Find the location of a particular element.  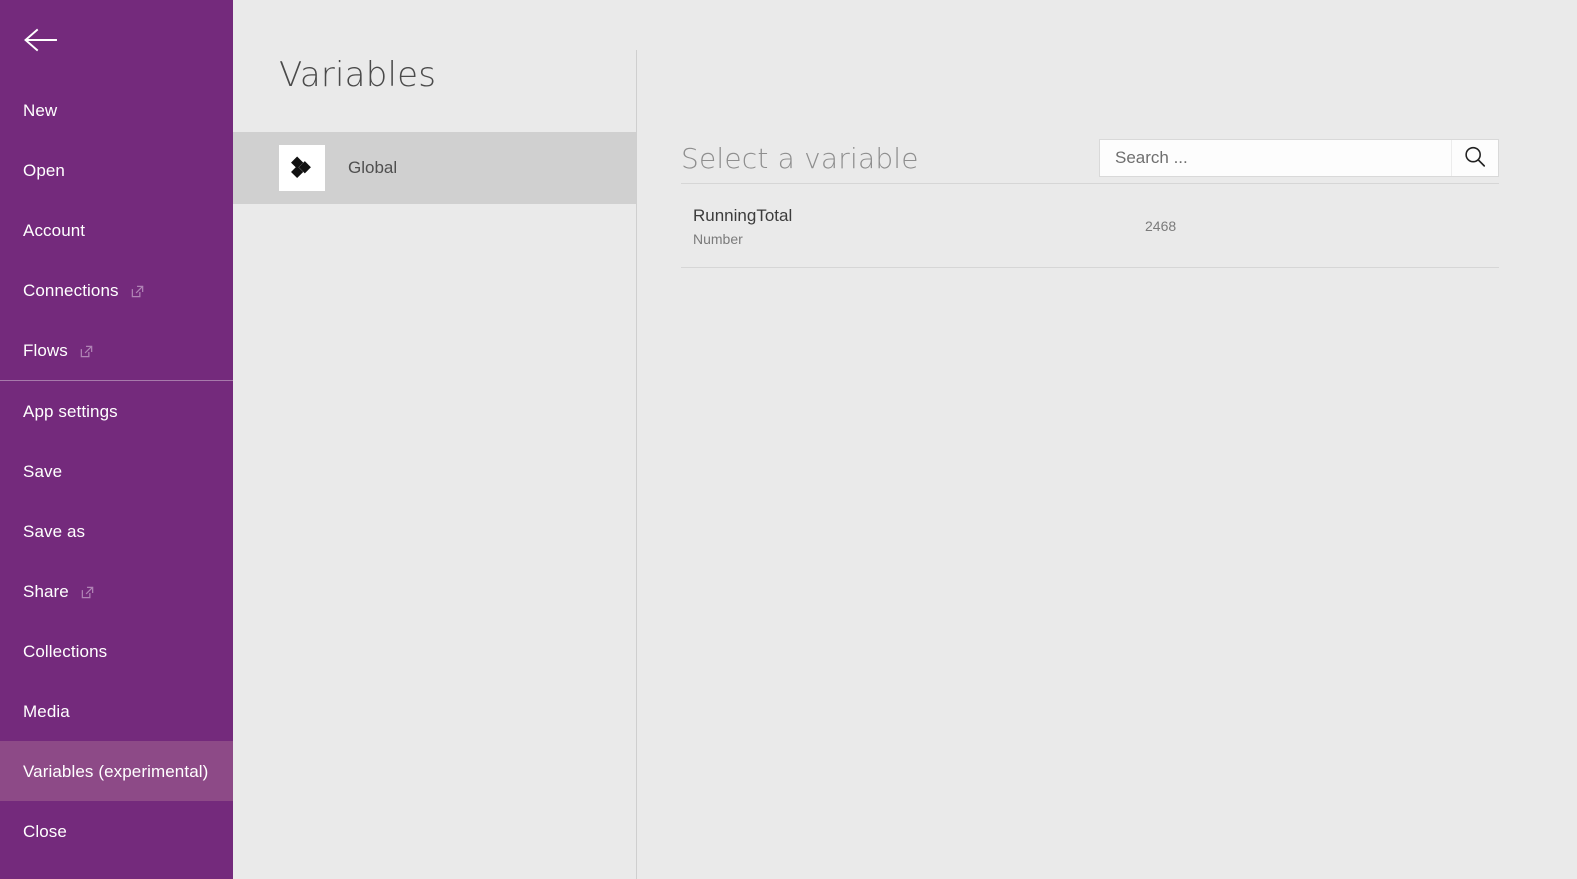

sidebar-group-primary: New Open Account Connections Flows is located at coordinates (116, 230).